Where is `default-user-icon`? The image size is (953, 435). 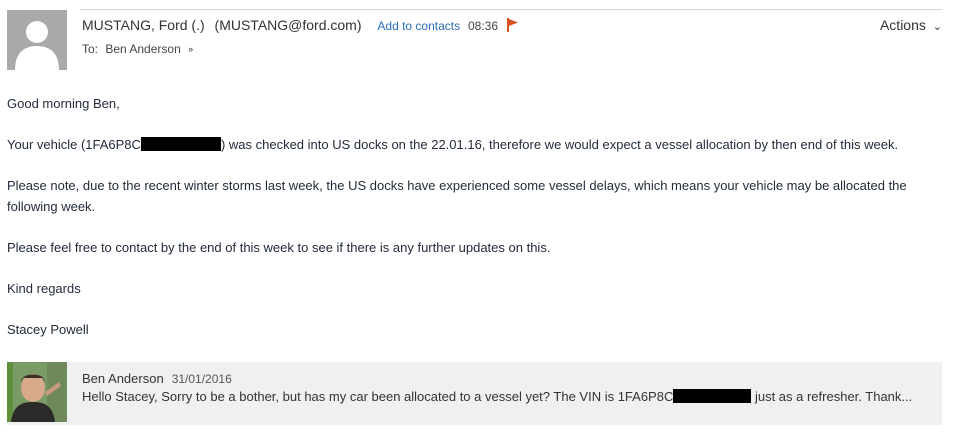
default-user-icon is located at coordinates (37, 40).